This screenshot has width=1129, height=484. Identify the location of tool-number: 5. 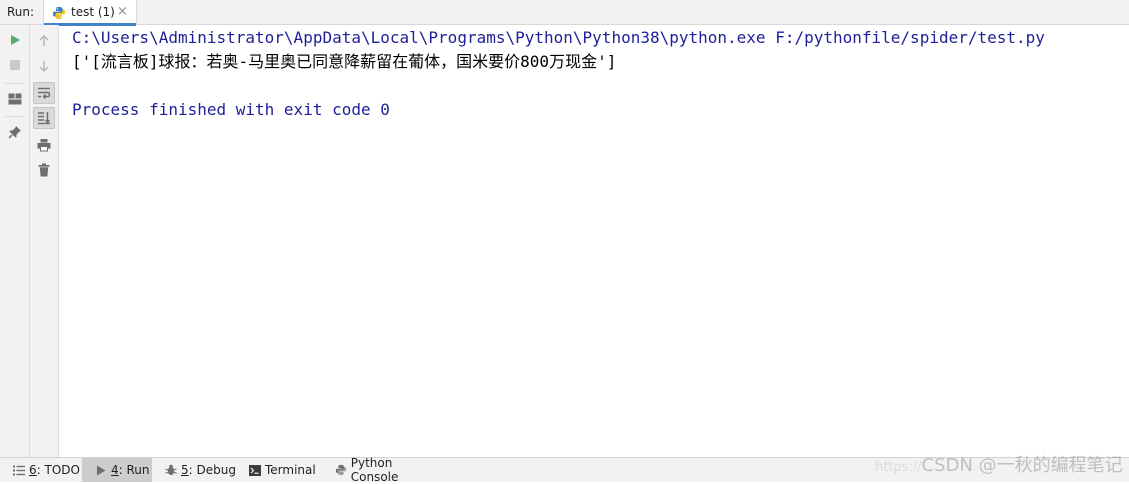
(185, 470).